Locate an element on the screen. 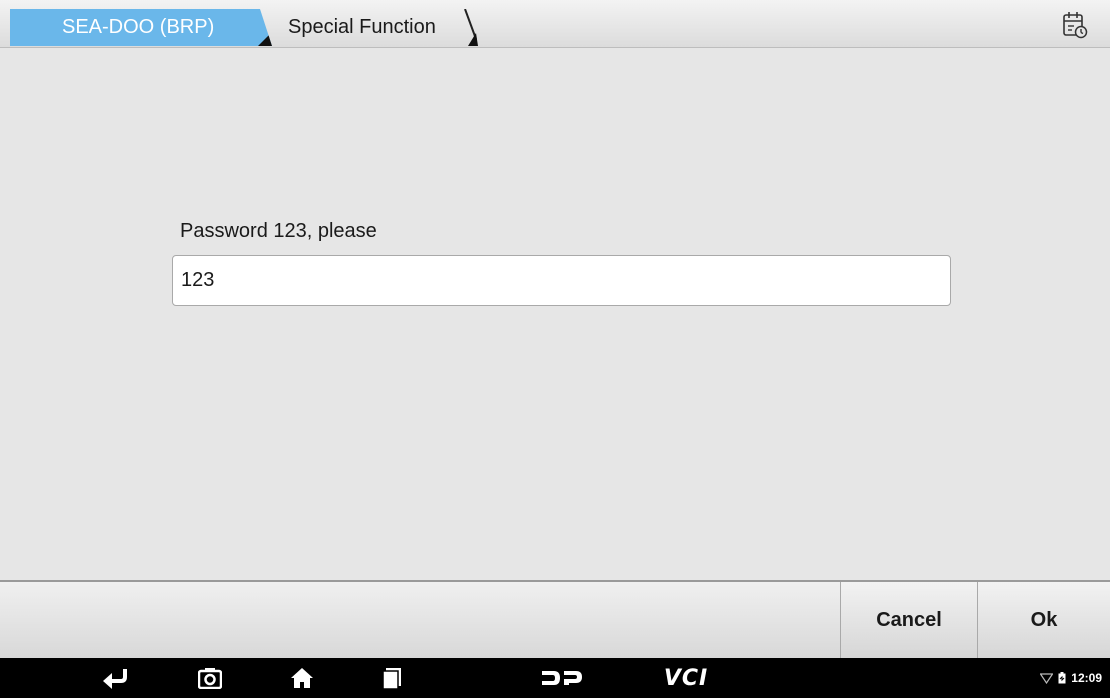 This screenshot has height=698, width=1110. report-calendar-icon is located at coordinates (1075, 25).